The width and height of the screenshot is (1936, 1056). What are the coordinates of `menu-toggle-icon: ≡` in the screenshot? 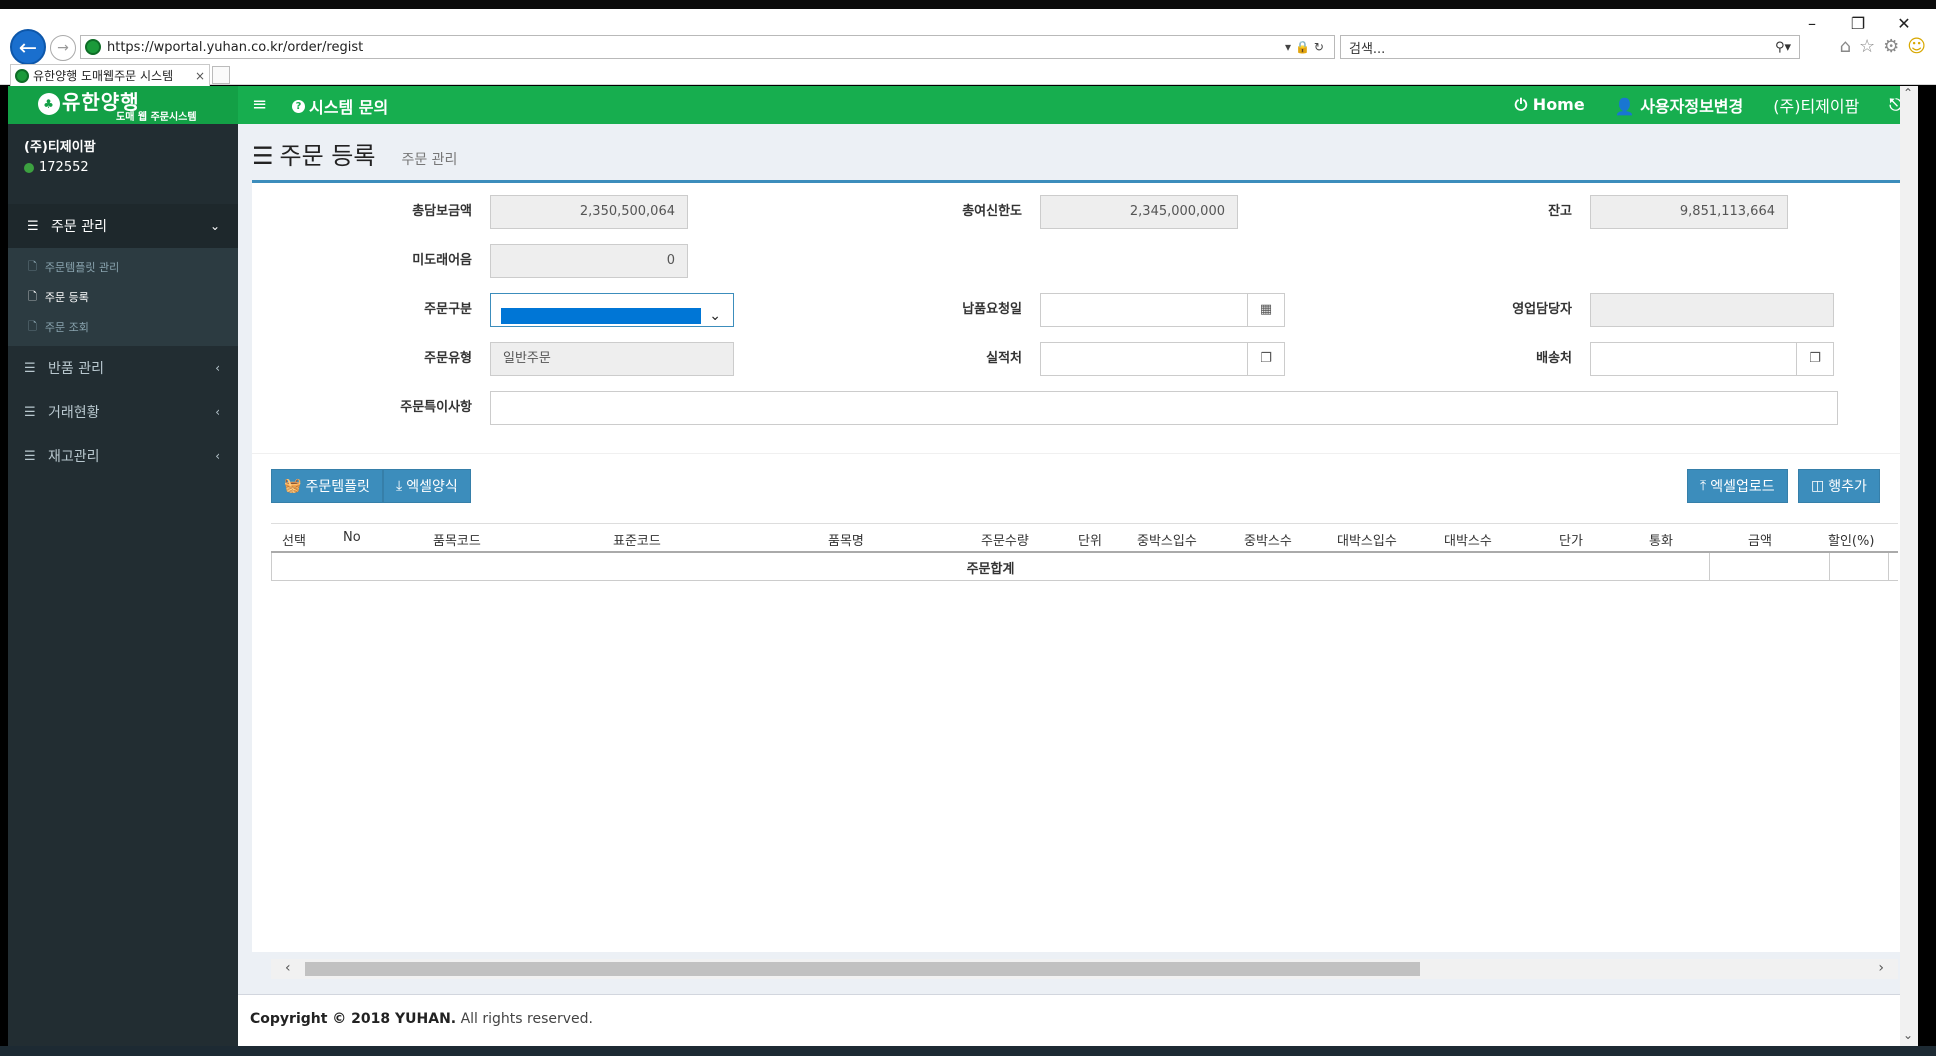 It's located at (259, 104).